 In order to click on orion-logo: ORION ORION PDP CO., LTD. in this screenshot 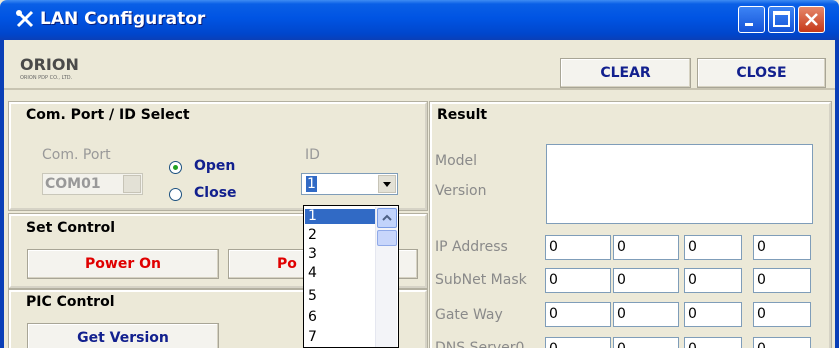, I will do `click(66, 67)`.